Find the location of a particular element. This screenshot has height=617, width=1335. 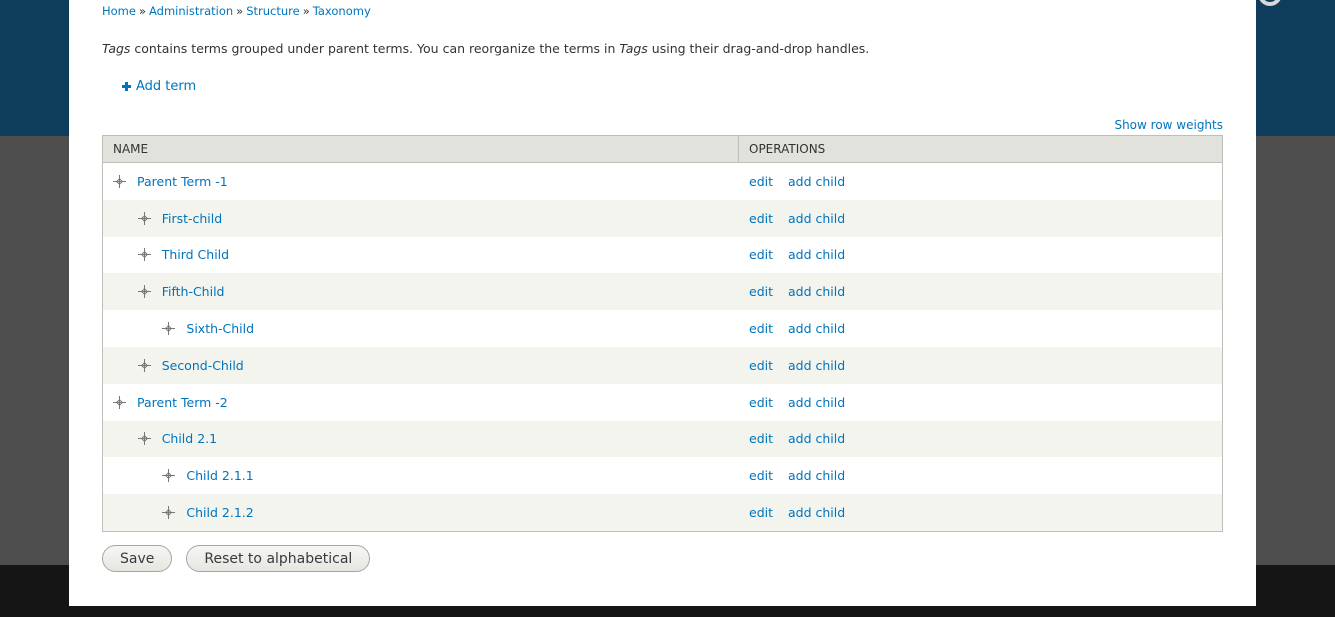

table-row: Third Child edit add child is located at coordinates (662, 255).